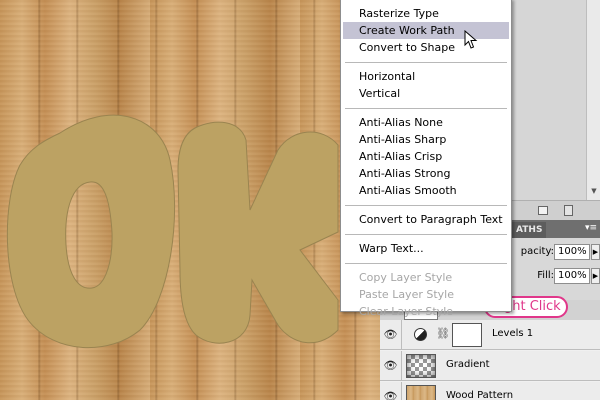 This screenshot has width=600, height=400. Describe the element at coordinates (421, 392) in the screenshot. I see `layer-thumbnail-wood` at that location.